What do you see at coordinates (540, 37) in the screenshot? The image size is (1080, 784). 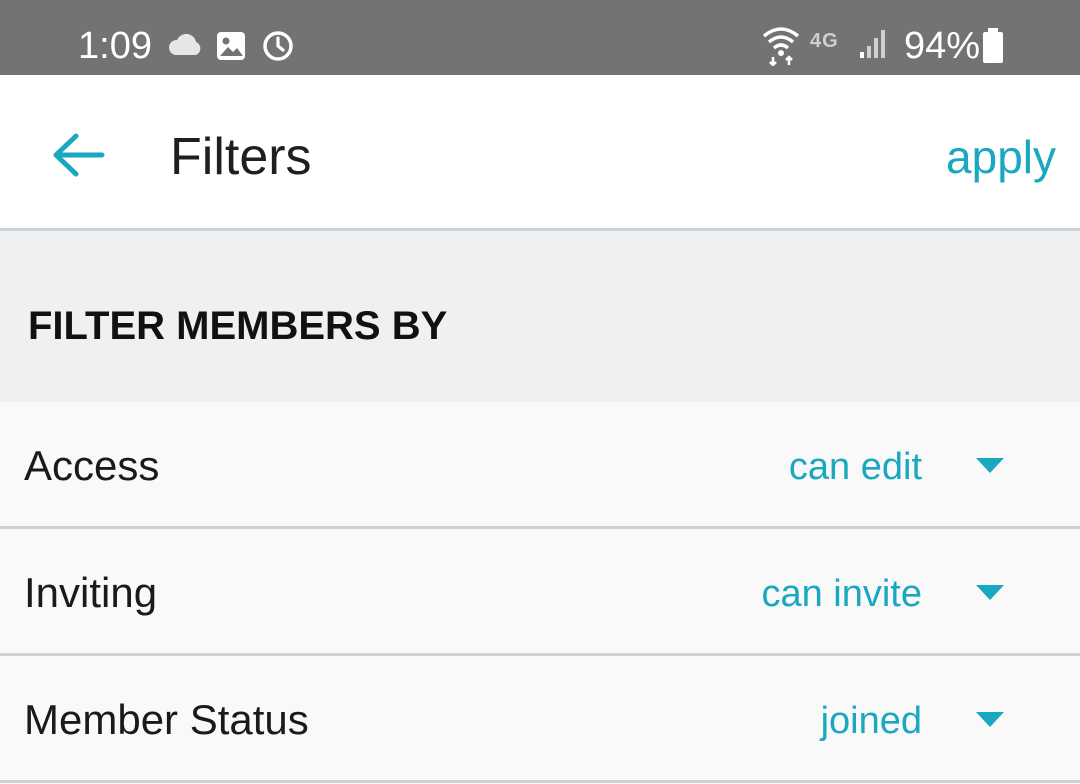 I see `status-bar: 1:09 4G 94%` at bounding box center [540, 37].